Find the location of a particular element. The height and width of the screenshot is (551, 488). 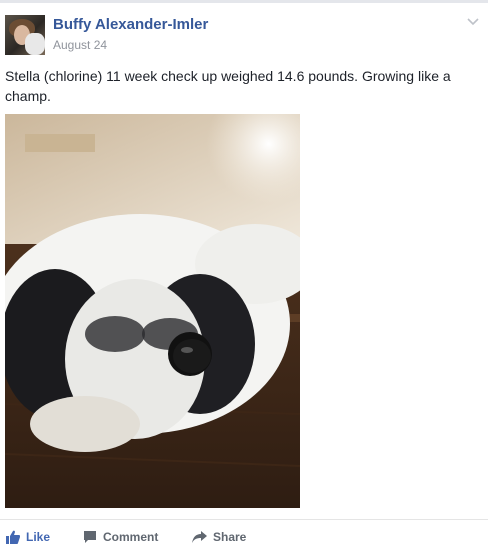

author-name-link: Buffy Alexander-Imler is located at coordinates (130, 24).